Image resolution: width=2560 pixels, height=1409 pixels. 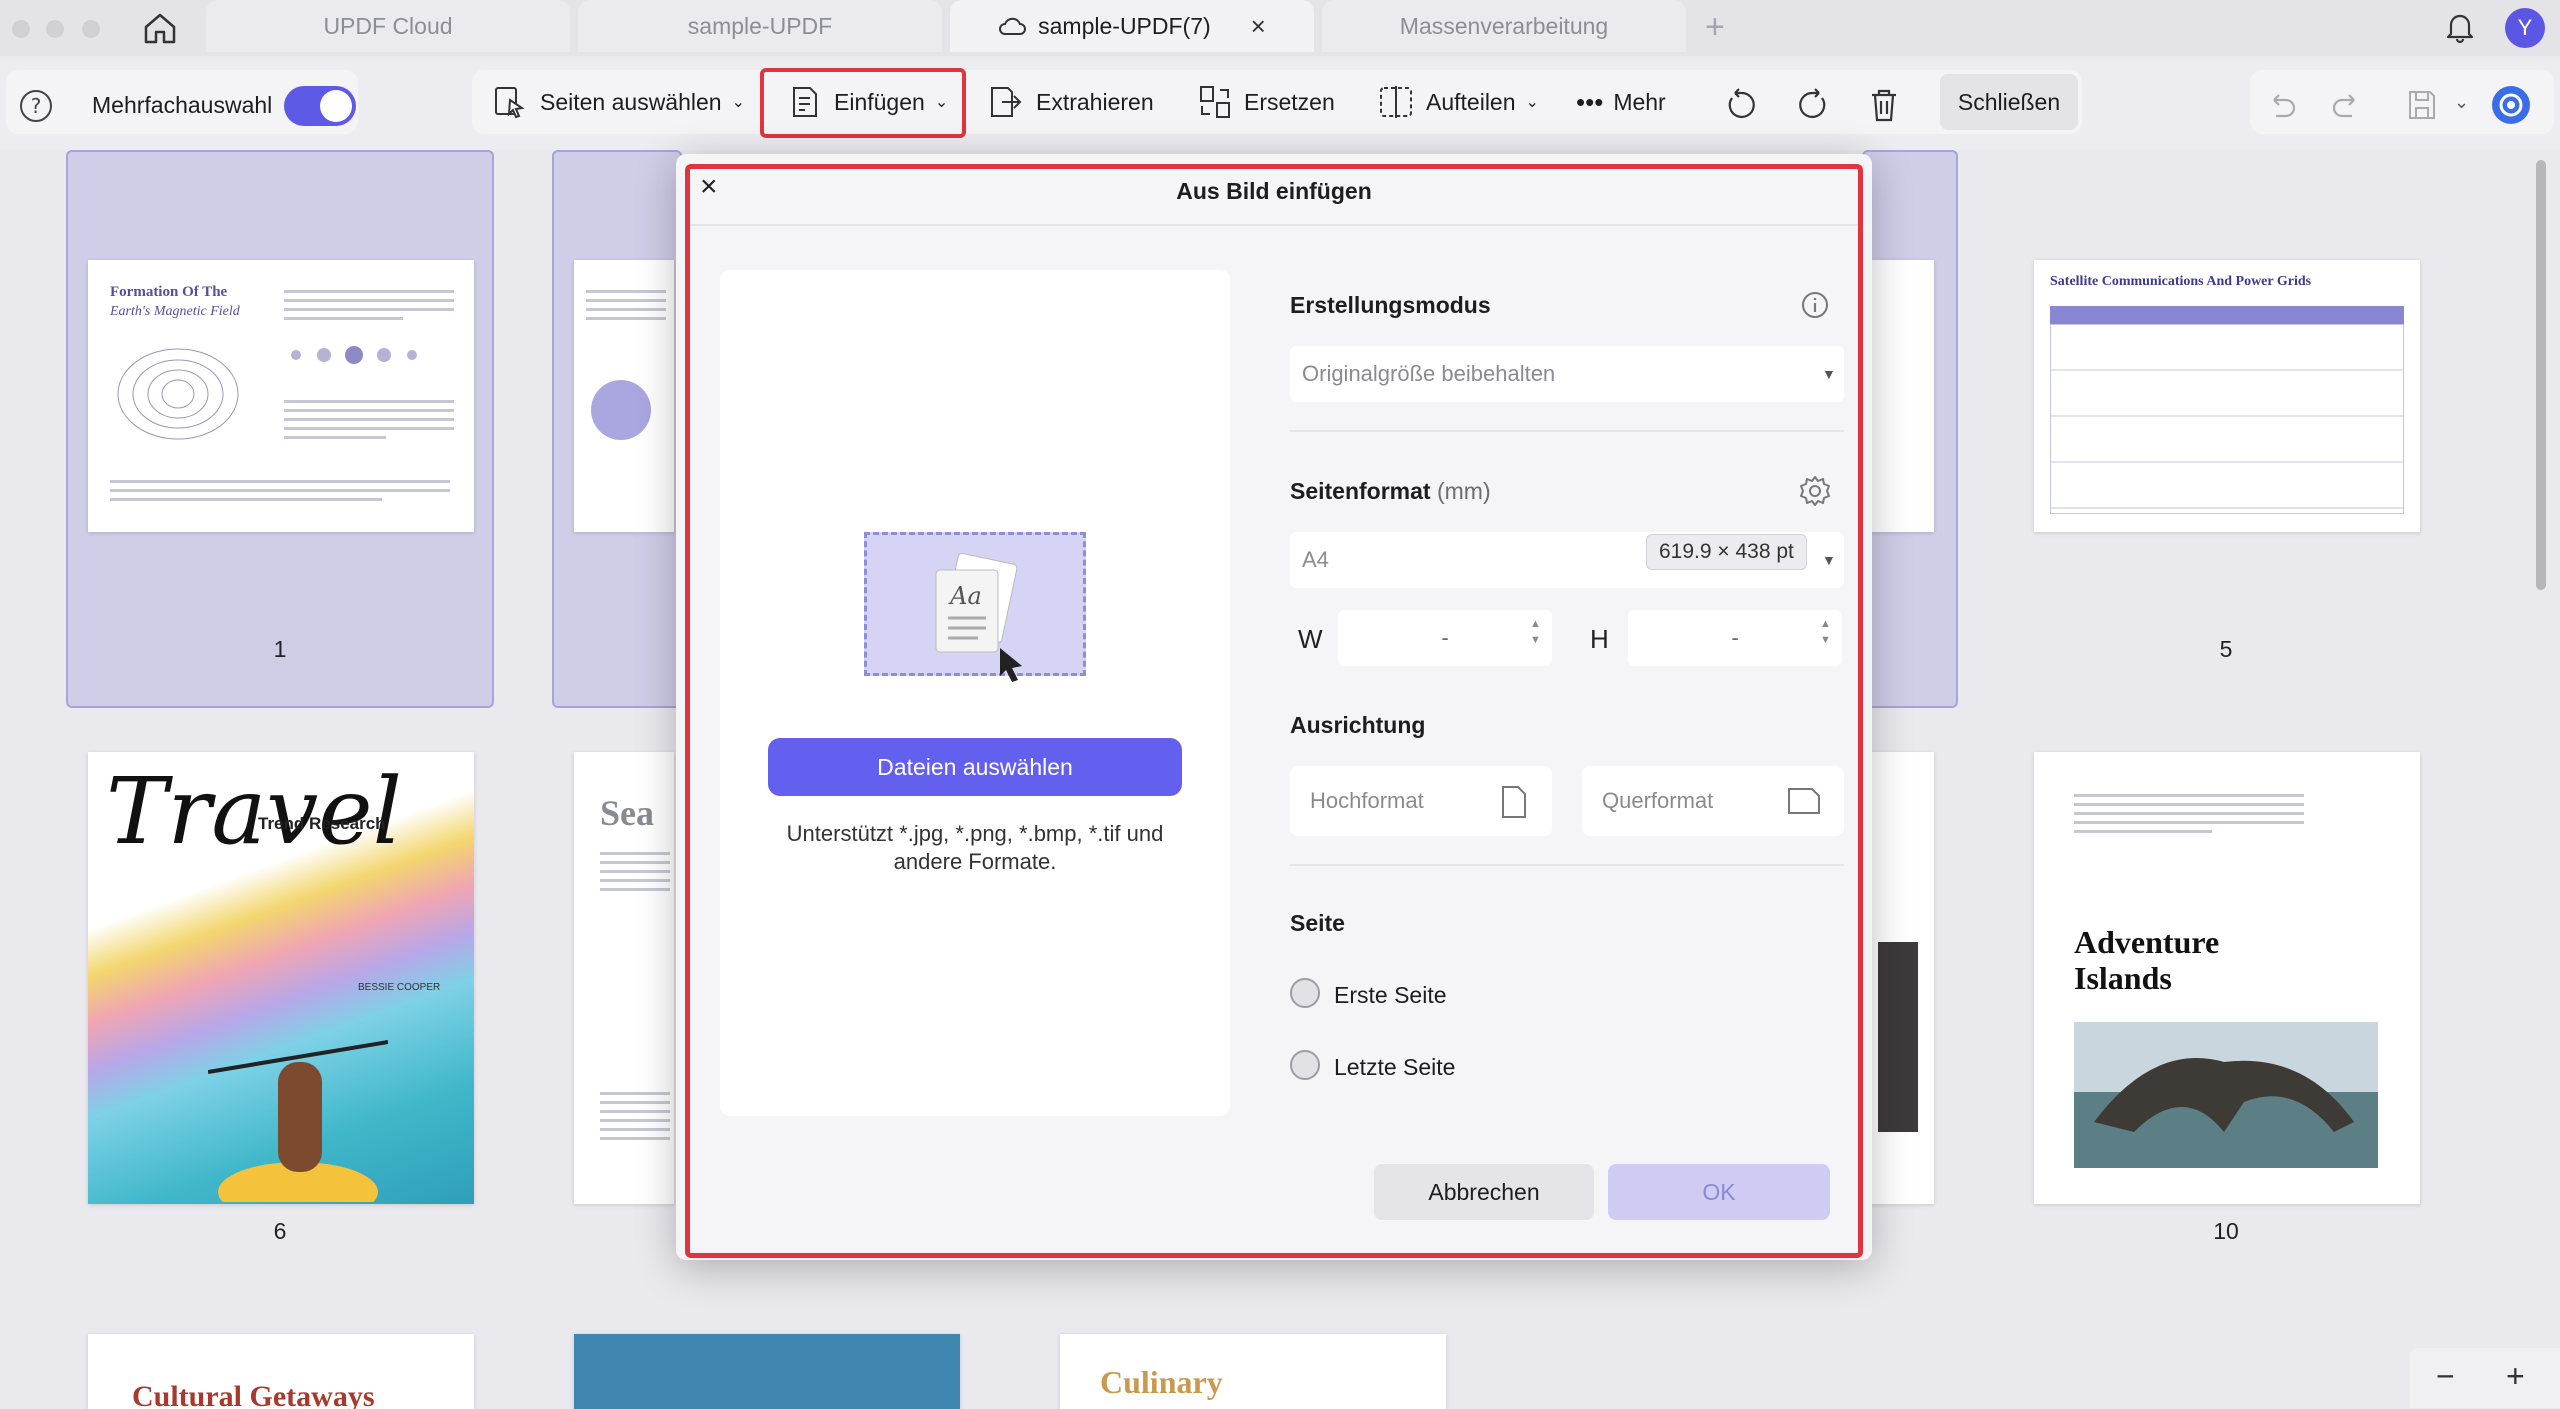 I want to click on page-thumb-5: Satellite Communications And Power Grids, so click(x=2227, y=396).